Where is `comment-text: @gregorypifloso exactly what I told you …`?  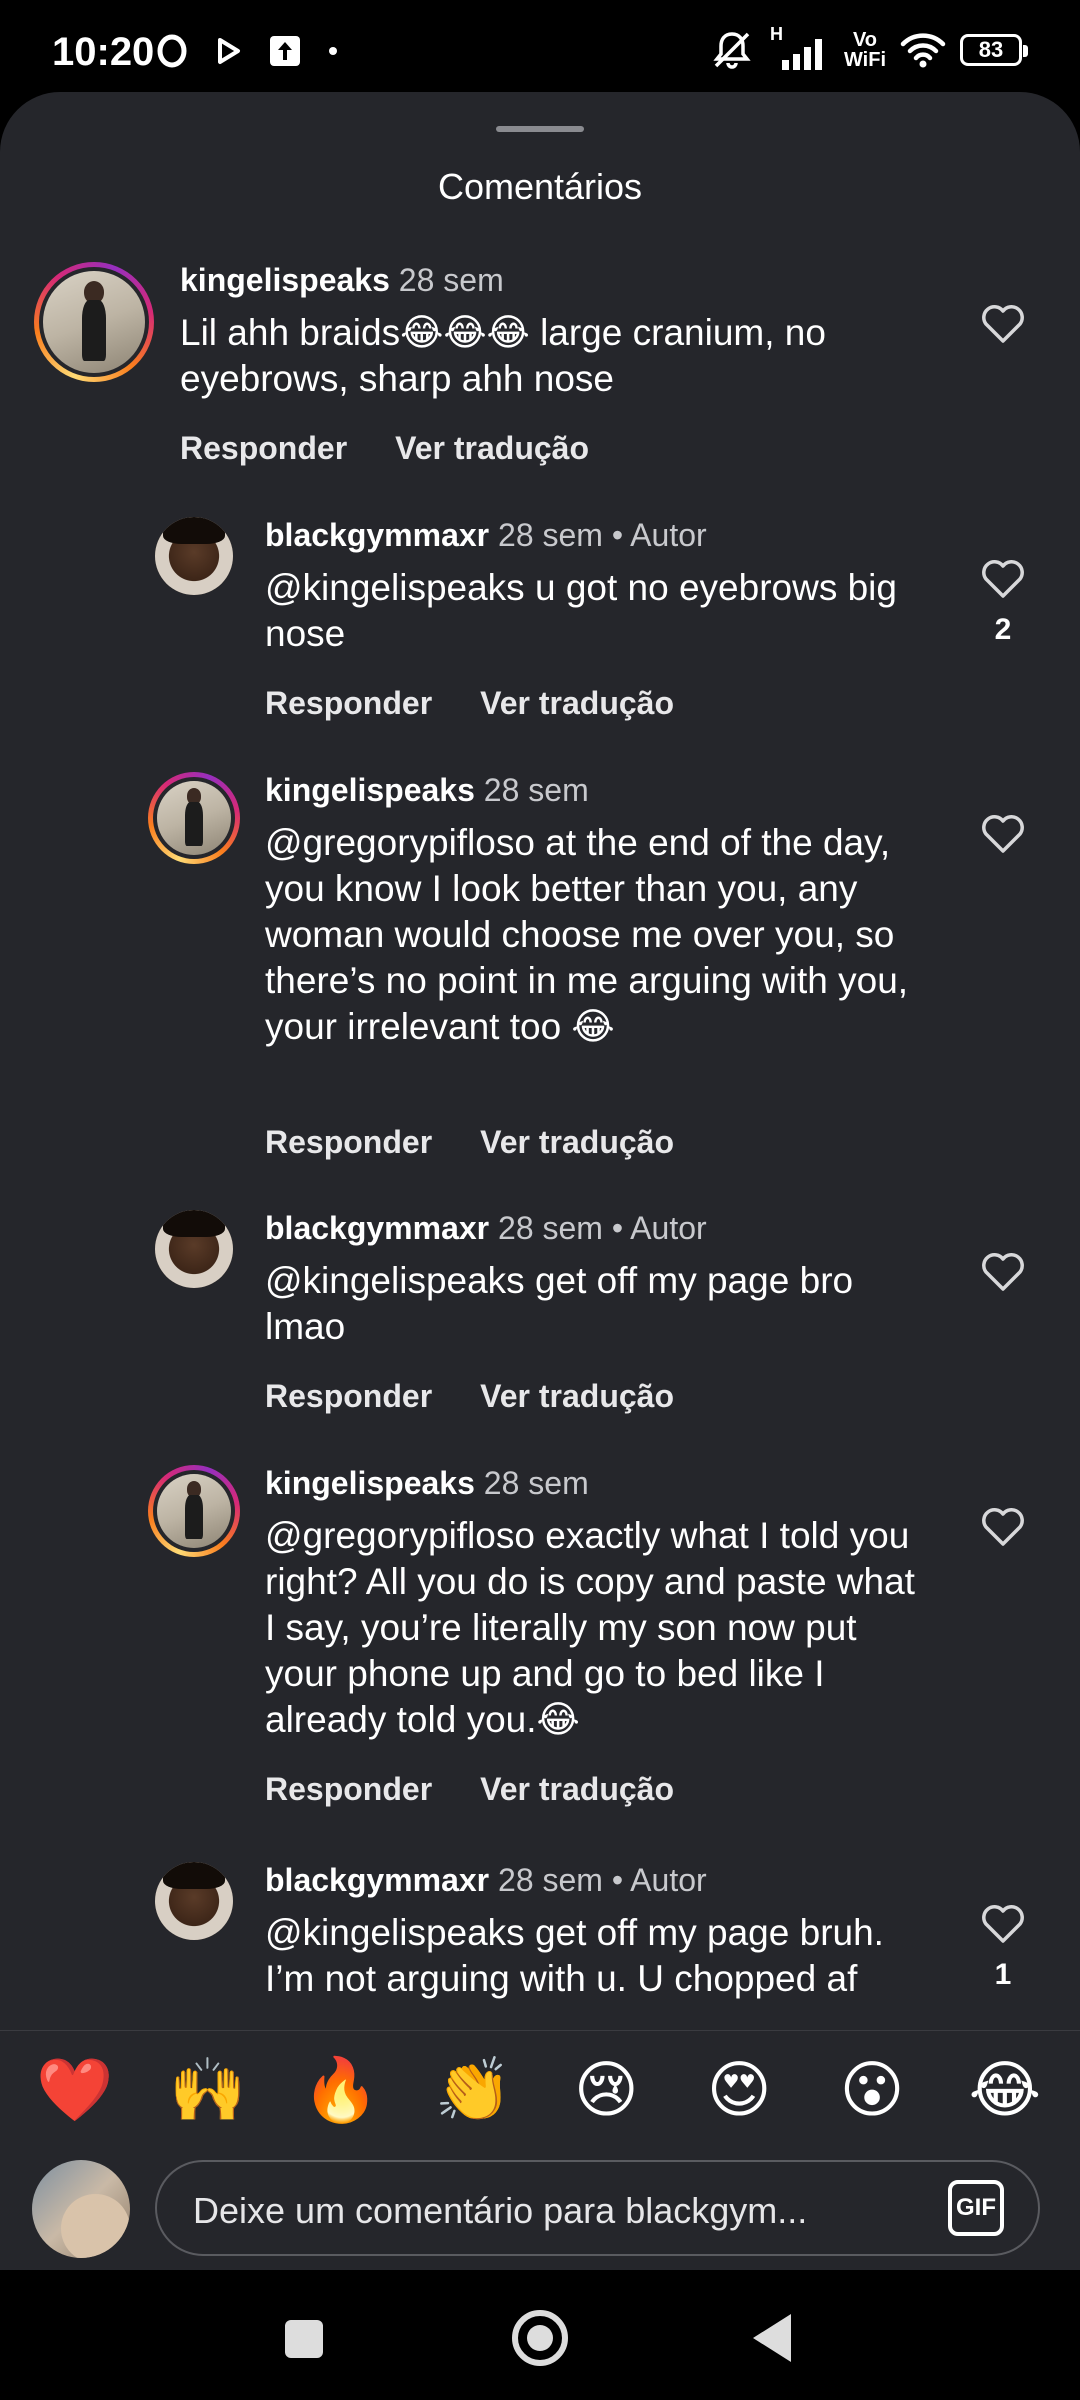 comment-text: @gregorypifloso exactly what I told you … is located at coordinates (590, 1627).